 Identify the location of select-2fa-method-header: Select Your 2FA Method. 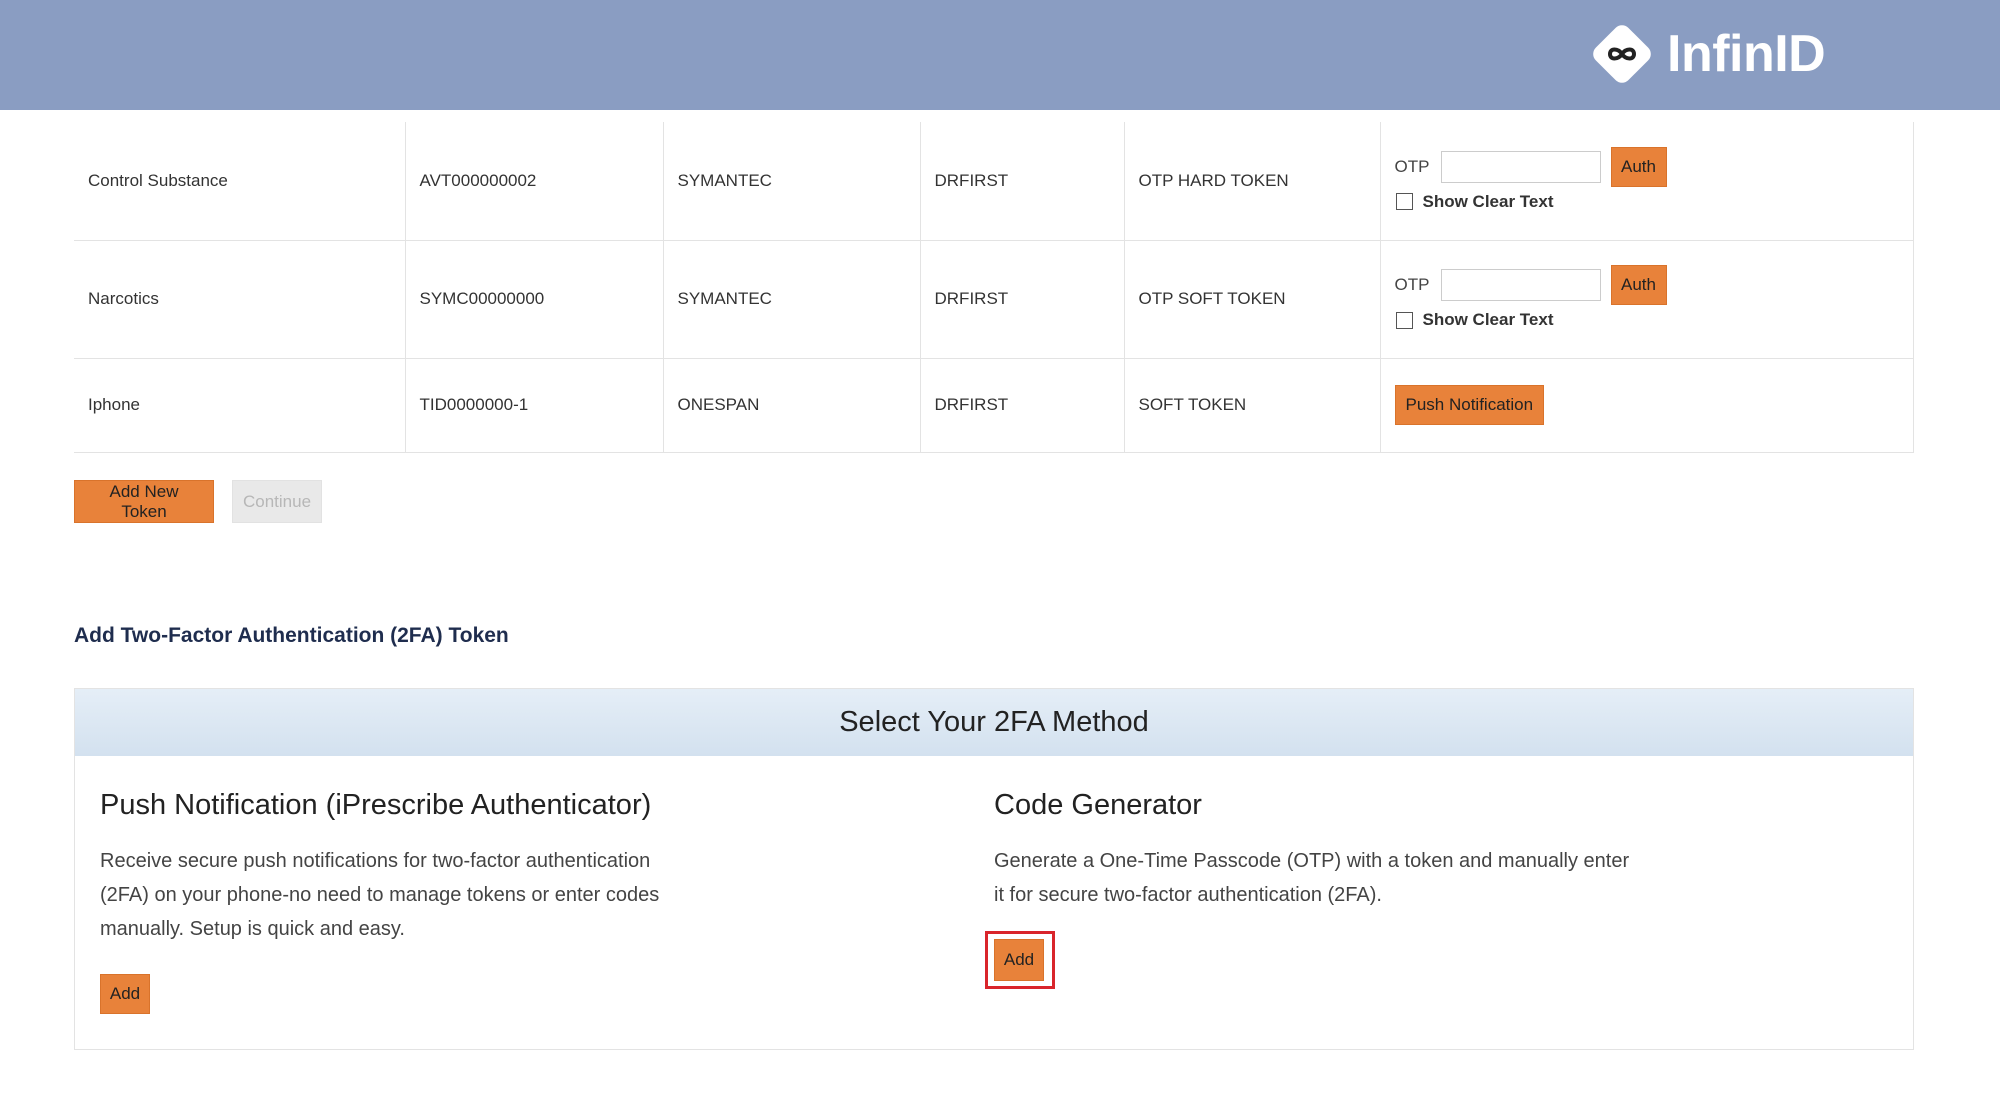
(994, 722).